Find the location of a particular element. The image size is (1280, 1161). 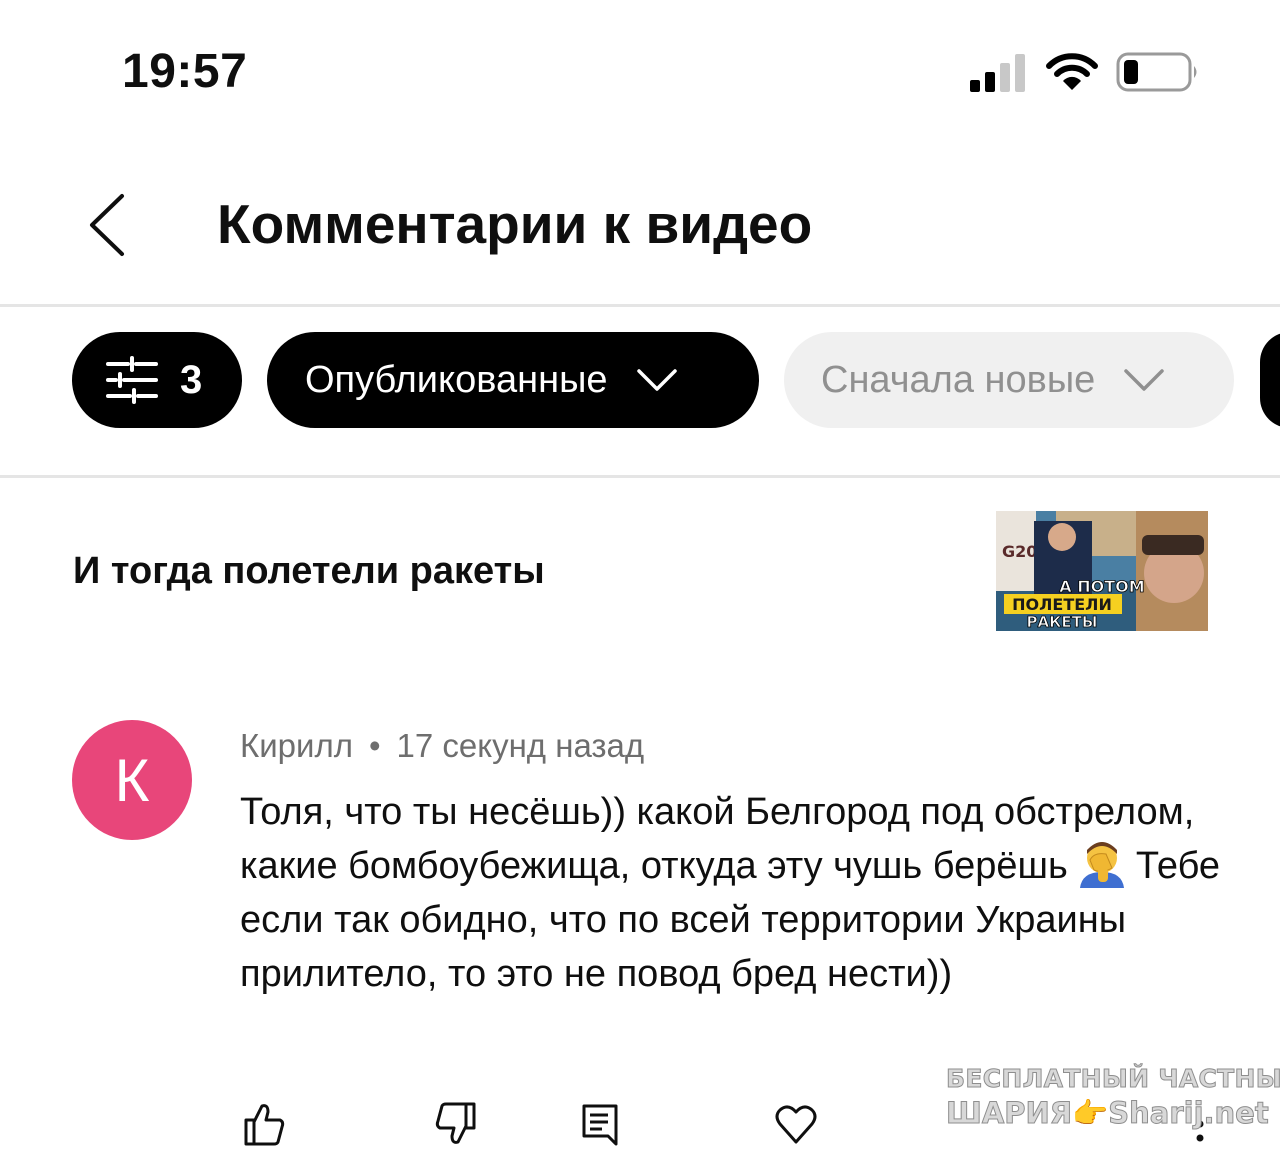

thumbnail-line1: А ПОТОМ is located at coordinates (1101, 586).